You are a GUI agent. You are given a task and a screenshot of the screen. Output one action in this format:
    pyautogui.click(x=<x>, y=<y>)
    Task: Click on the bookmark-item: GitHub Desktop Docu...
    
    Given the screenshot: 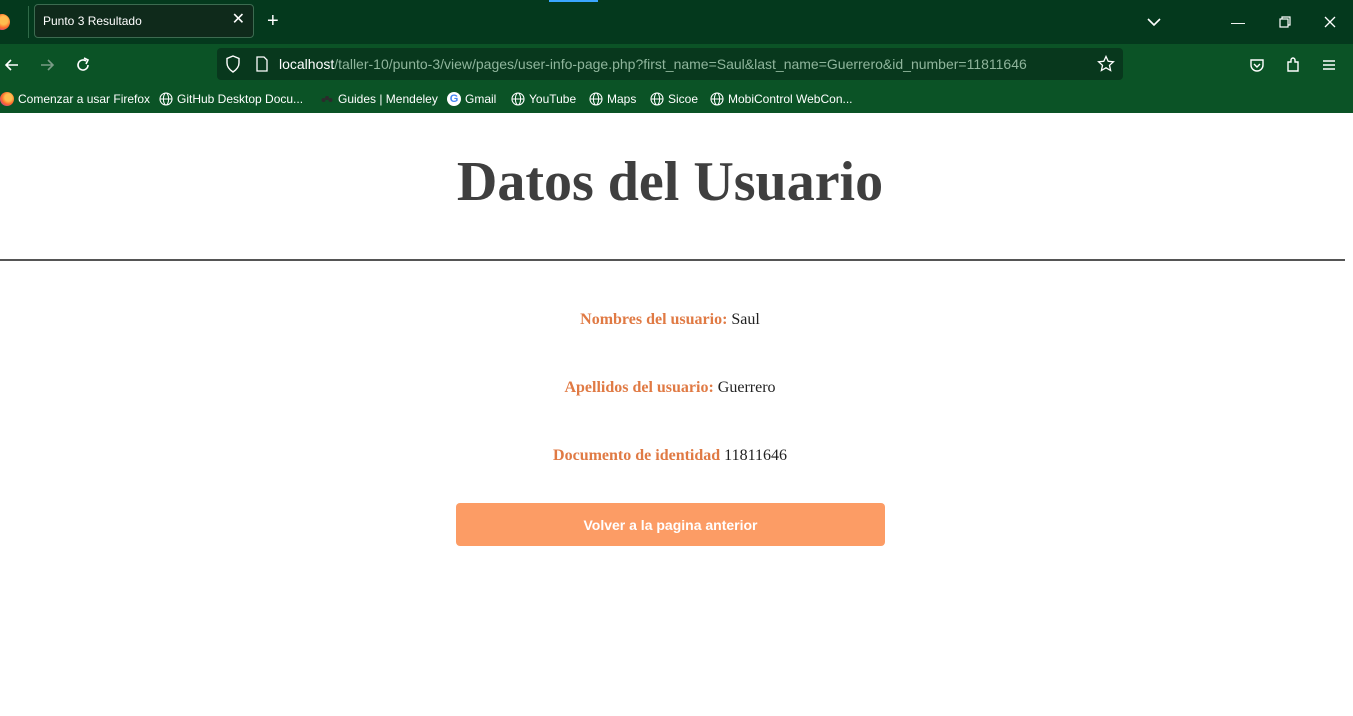 What is the action you would take?
    pyautogui.click(x=231, y=99)
    